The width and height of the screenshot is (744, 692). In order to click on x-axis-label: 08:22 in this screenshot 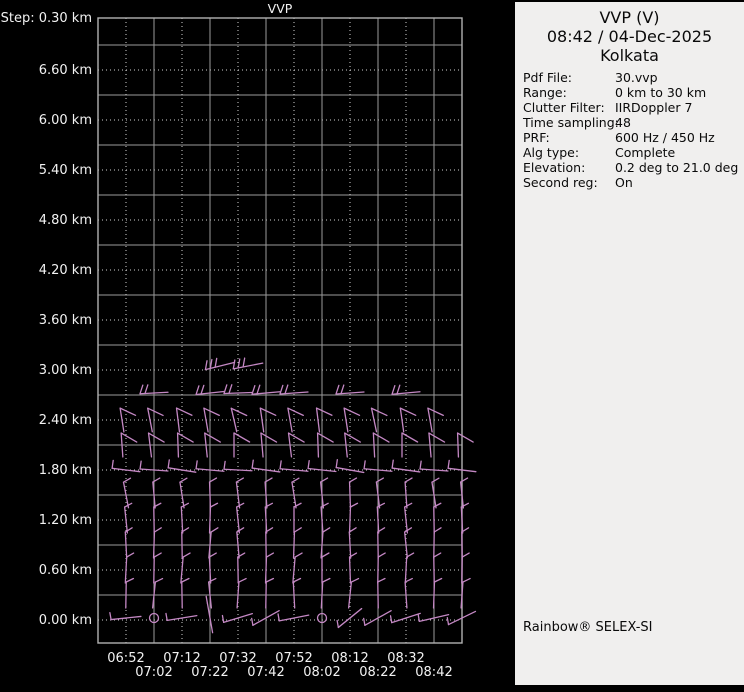, I will do `click(377, 672)`.